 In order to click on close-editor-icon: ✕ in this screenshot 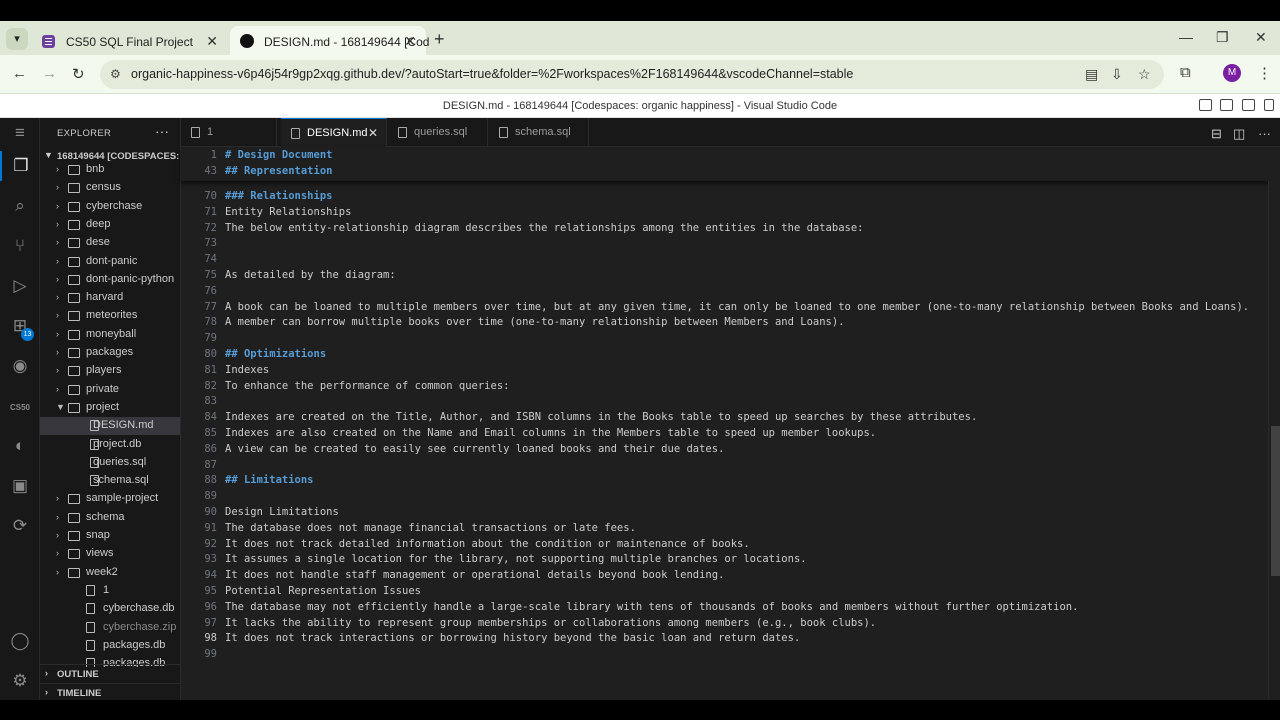, I will do `click(373, 133)`.